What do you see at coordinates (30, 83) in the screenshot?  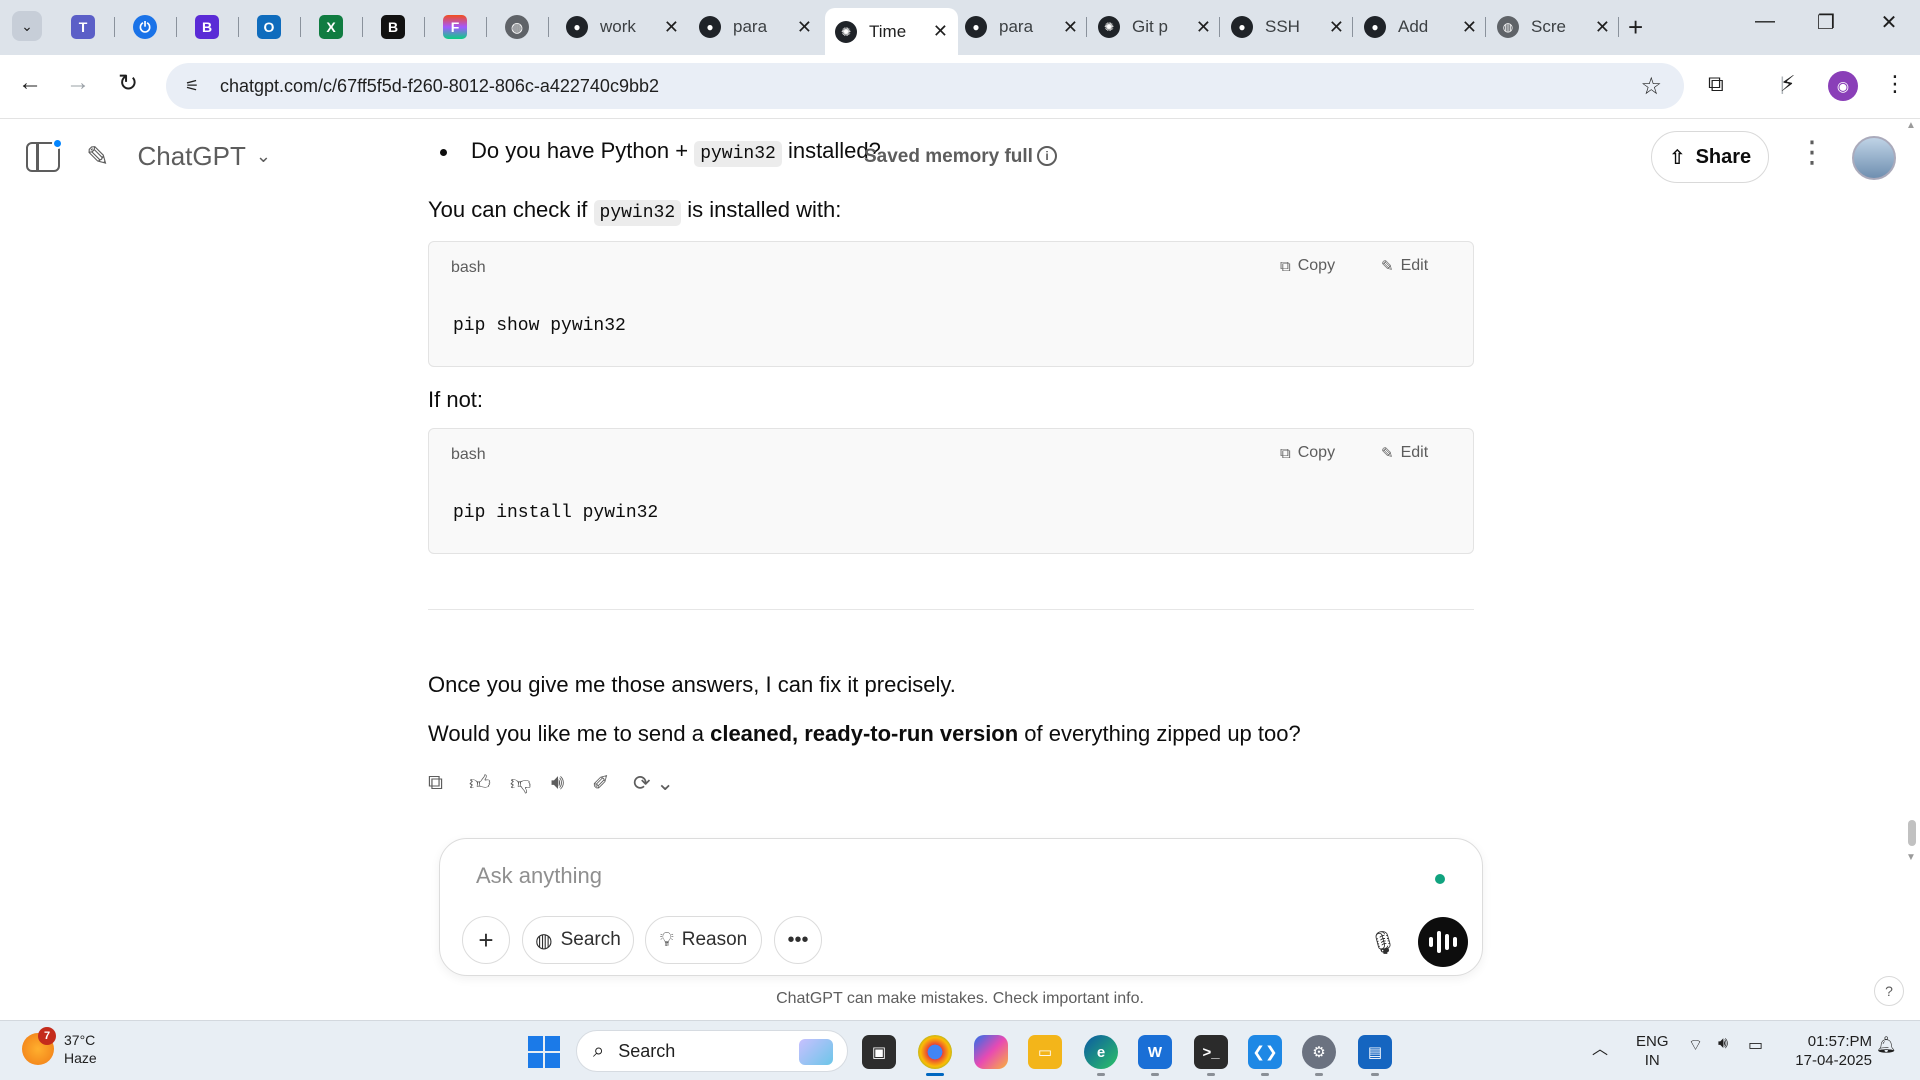 I see `back-icon: ←` at bounding box center [30, 83].